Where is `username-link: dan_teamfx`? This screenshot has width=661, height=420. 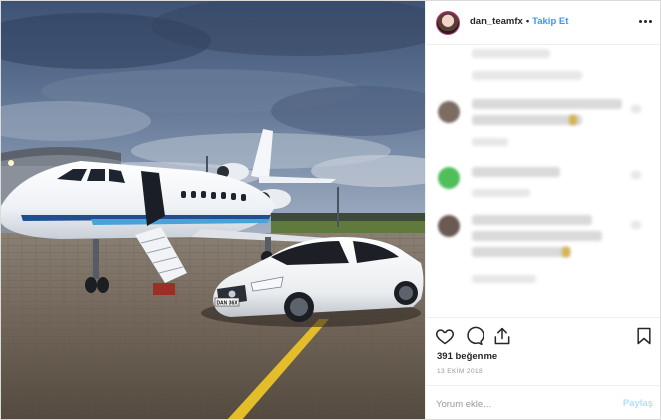
username-link: dan_teamfx is located at coordinates (496, 21).